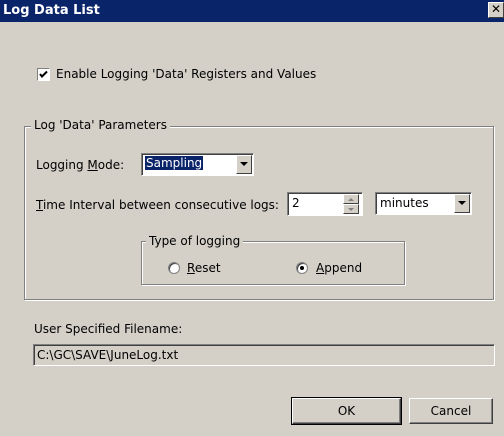  I want to click on arrow-up-icon, so click(351, 199).